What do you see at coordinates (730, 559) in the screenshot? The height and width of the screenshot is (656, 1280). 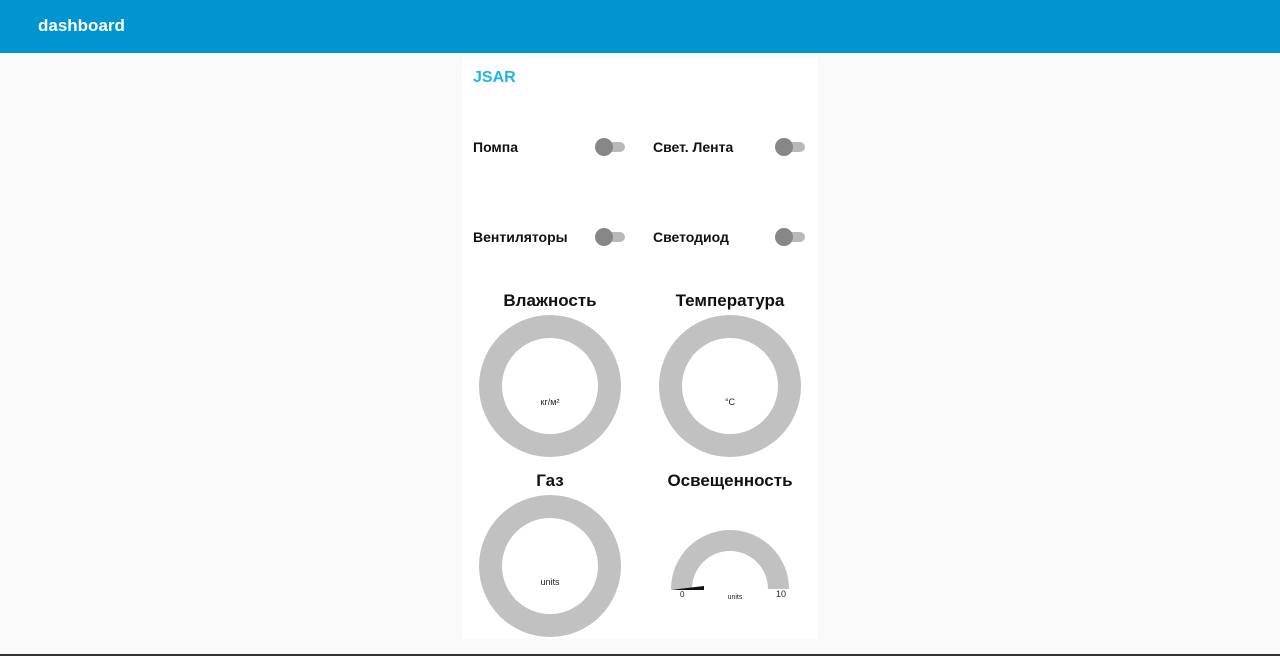 I see `gauge-arc` at bounding box center [730, 559].